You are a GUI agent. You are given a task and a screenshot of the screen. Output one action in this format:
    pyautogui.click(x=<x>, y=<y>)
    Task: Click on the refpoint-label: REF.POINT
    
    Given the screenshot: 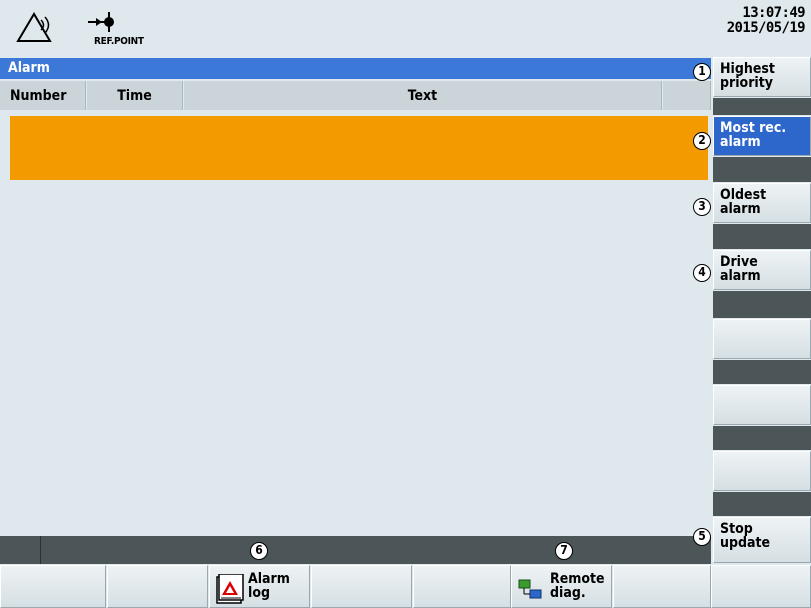 What is the action you would take?
    pyautogui.click(x=119, y=41)
    